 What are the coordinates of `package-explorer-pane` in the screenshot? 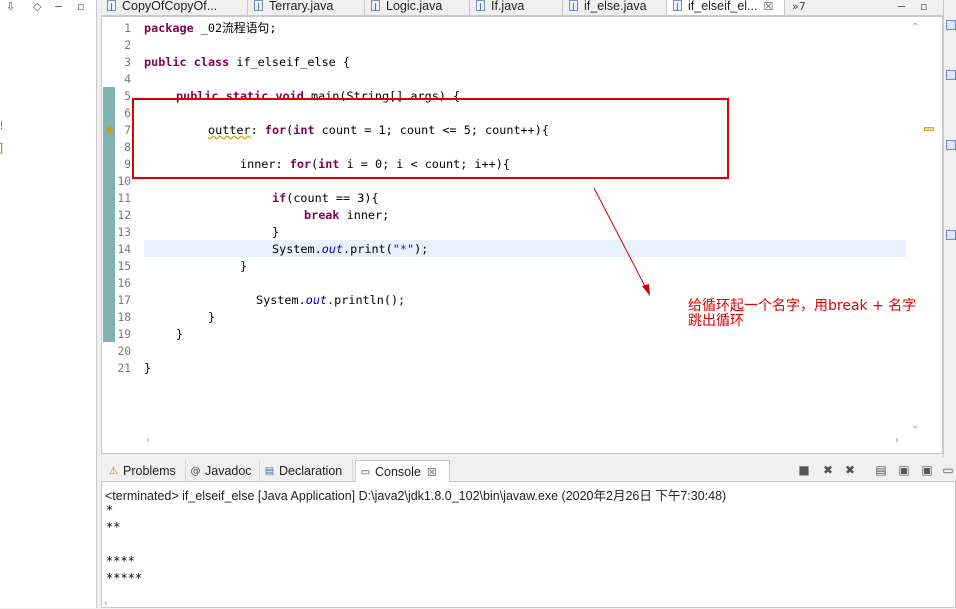 It's located at (48, 304).